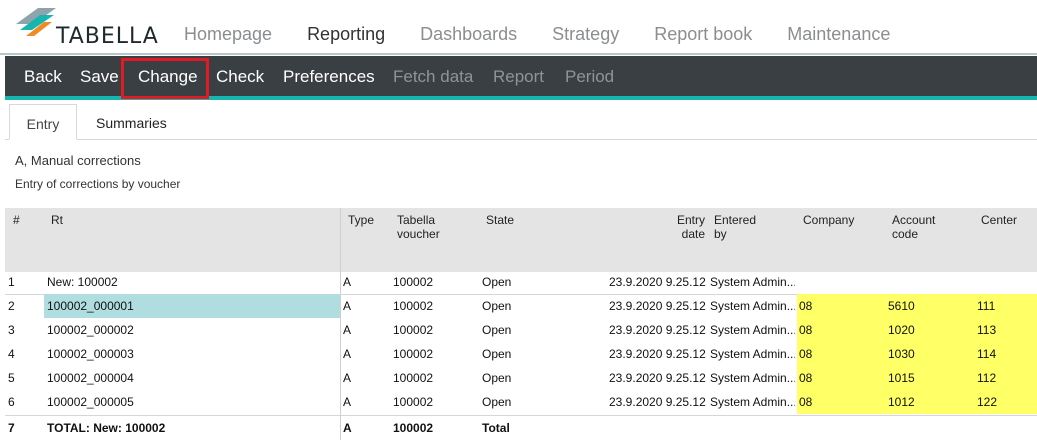 Image resolution: width=1037 pixels, height=440 pixels. What do you see at coordinates (703, 34) in the screenshot?
I see `nav-report-book: Report book` at bounding box center [703, 34].